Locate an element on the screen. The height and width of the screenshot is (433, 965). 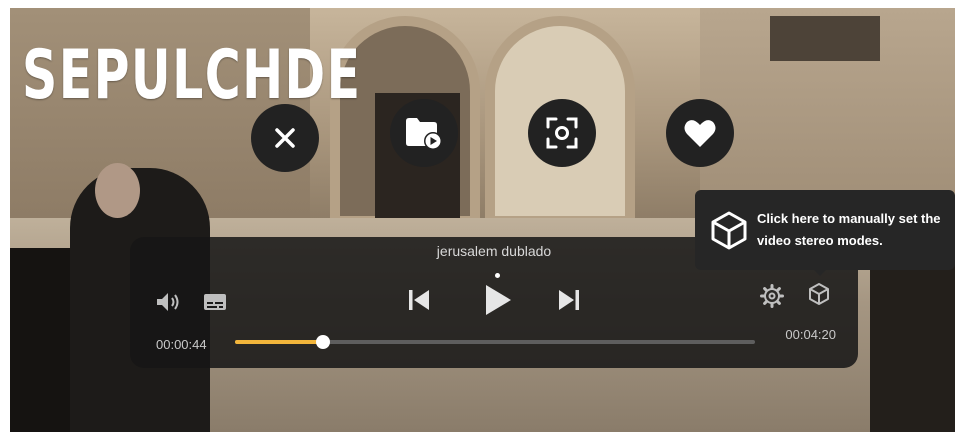
progress-fill is located at coordinates (279, 342).